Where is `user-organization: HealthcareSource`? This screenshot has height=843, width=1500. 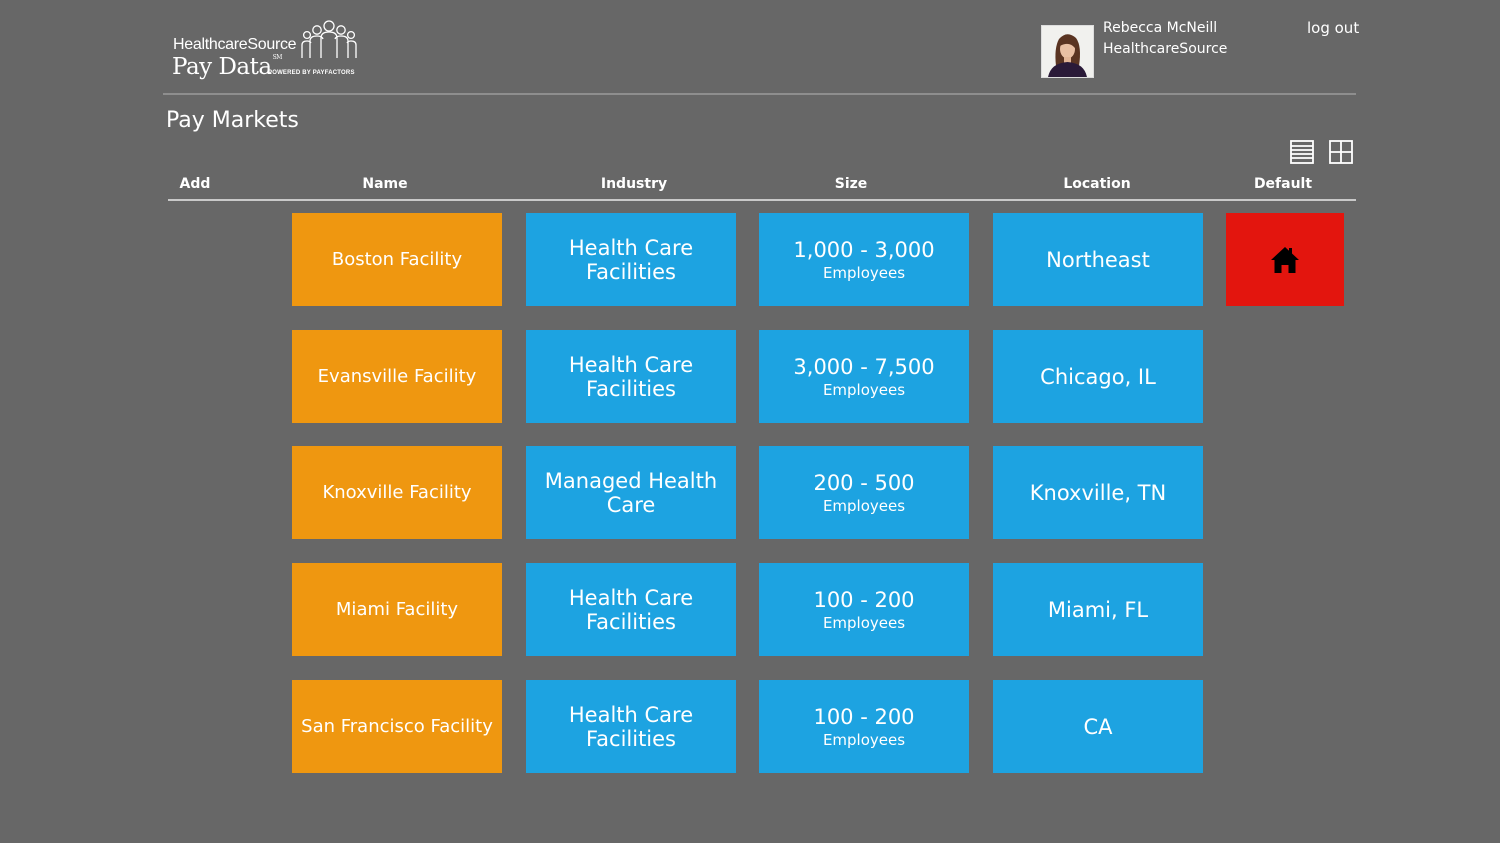
user-organization: HealthcareSource is located at coordinates (1165, 49).